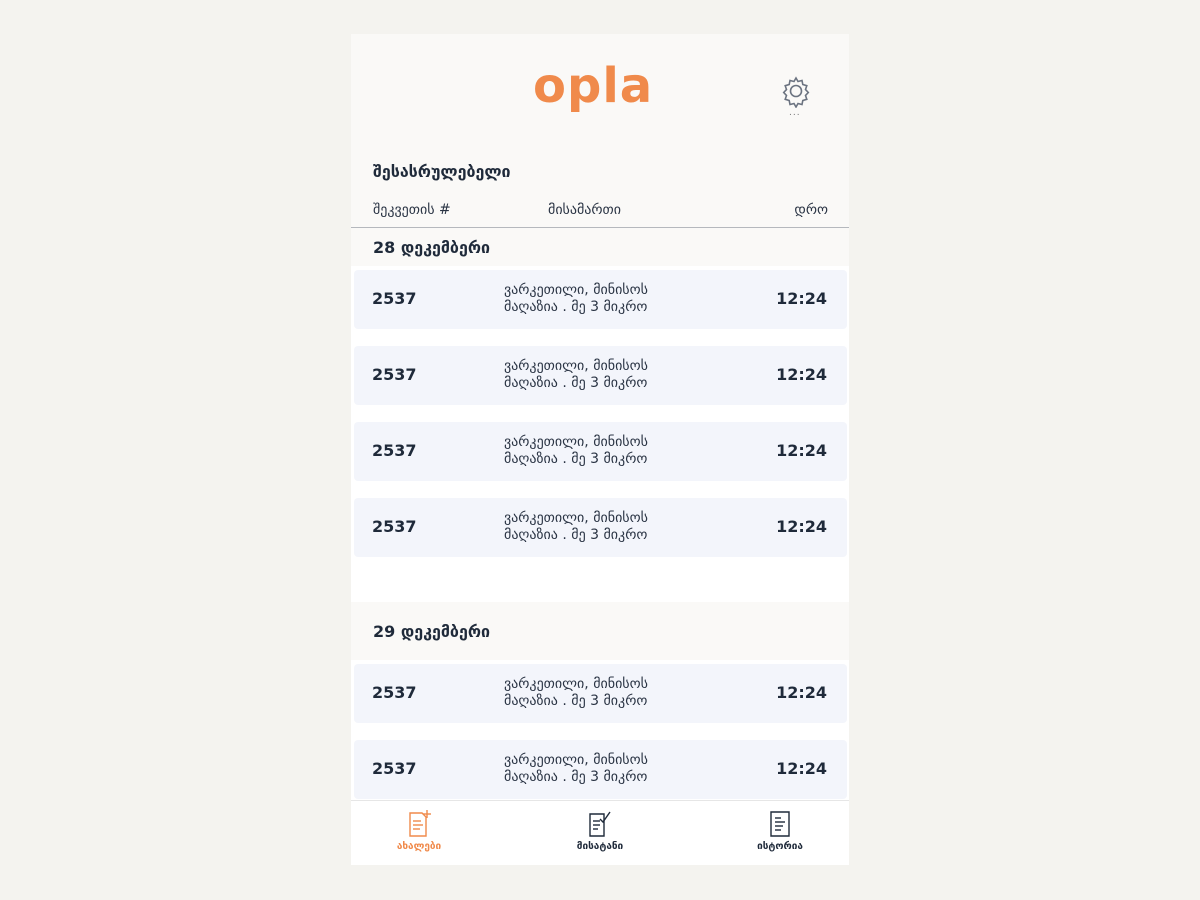 Image resolution: width=1200 pixels, height=900 pixels. I want to click on tab-history-label: ისტორია, so click(780, 846).